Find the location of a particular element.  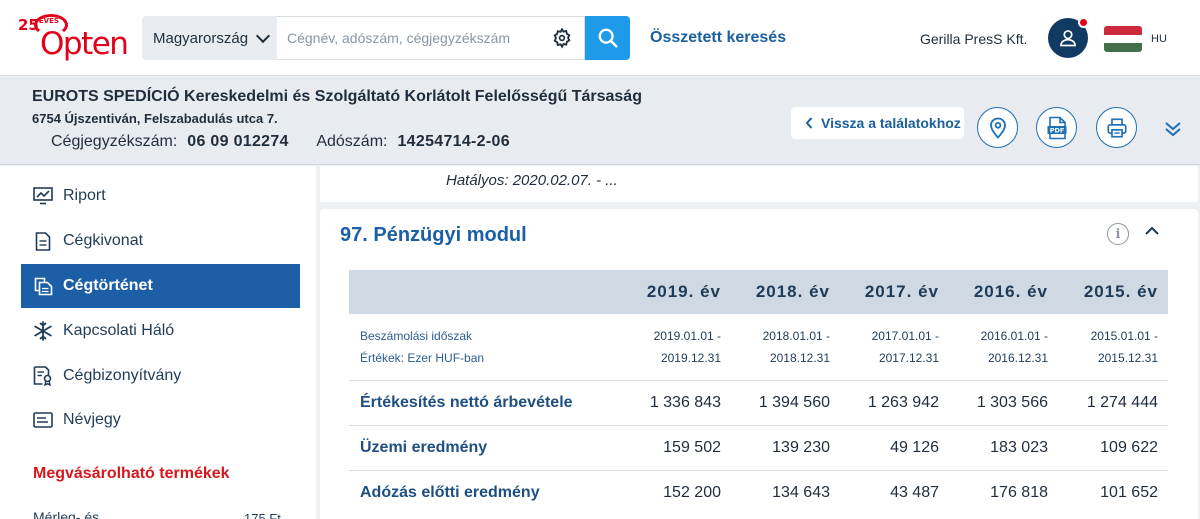

value-cell: 1 303 566 is located at coordinates (1003, 402).